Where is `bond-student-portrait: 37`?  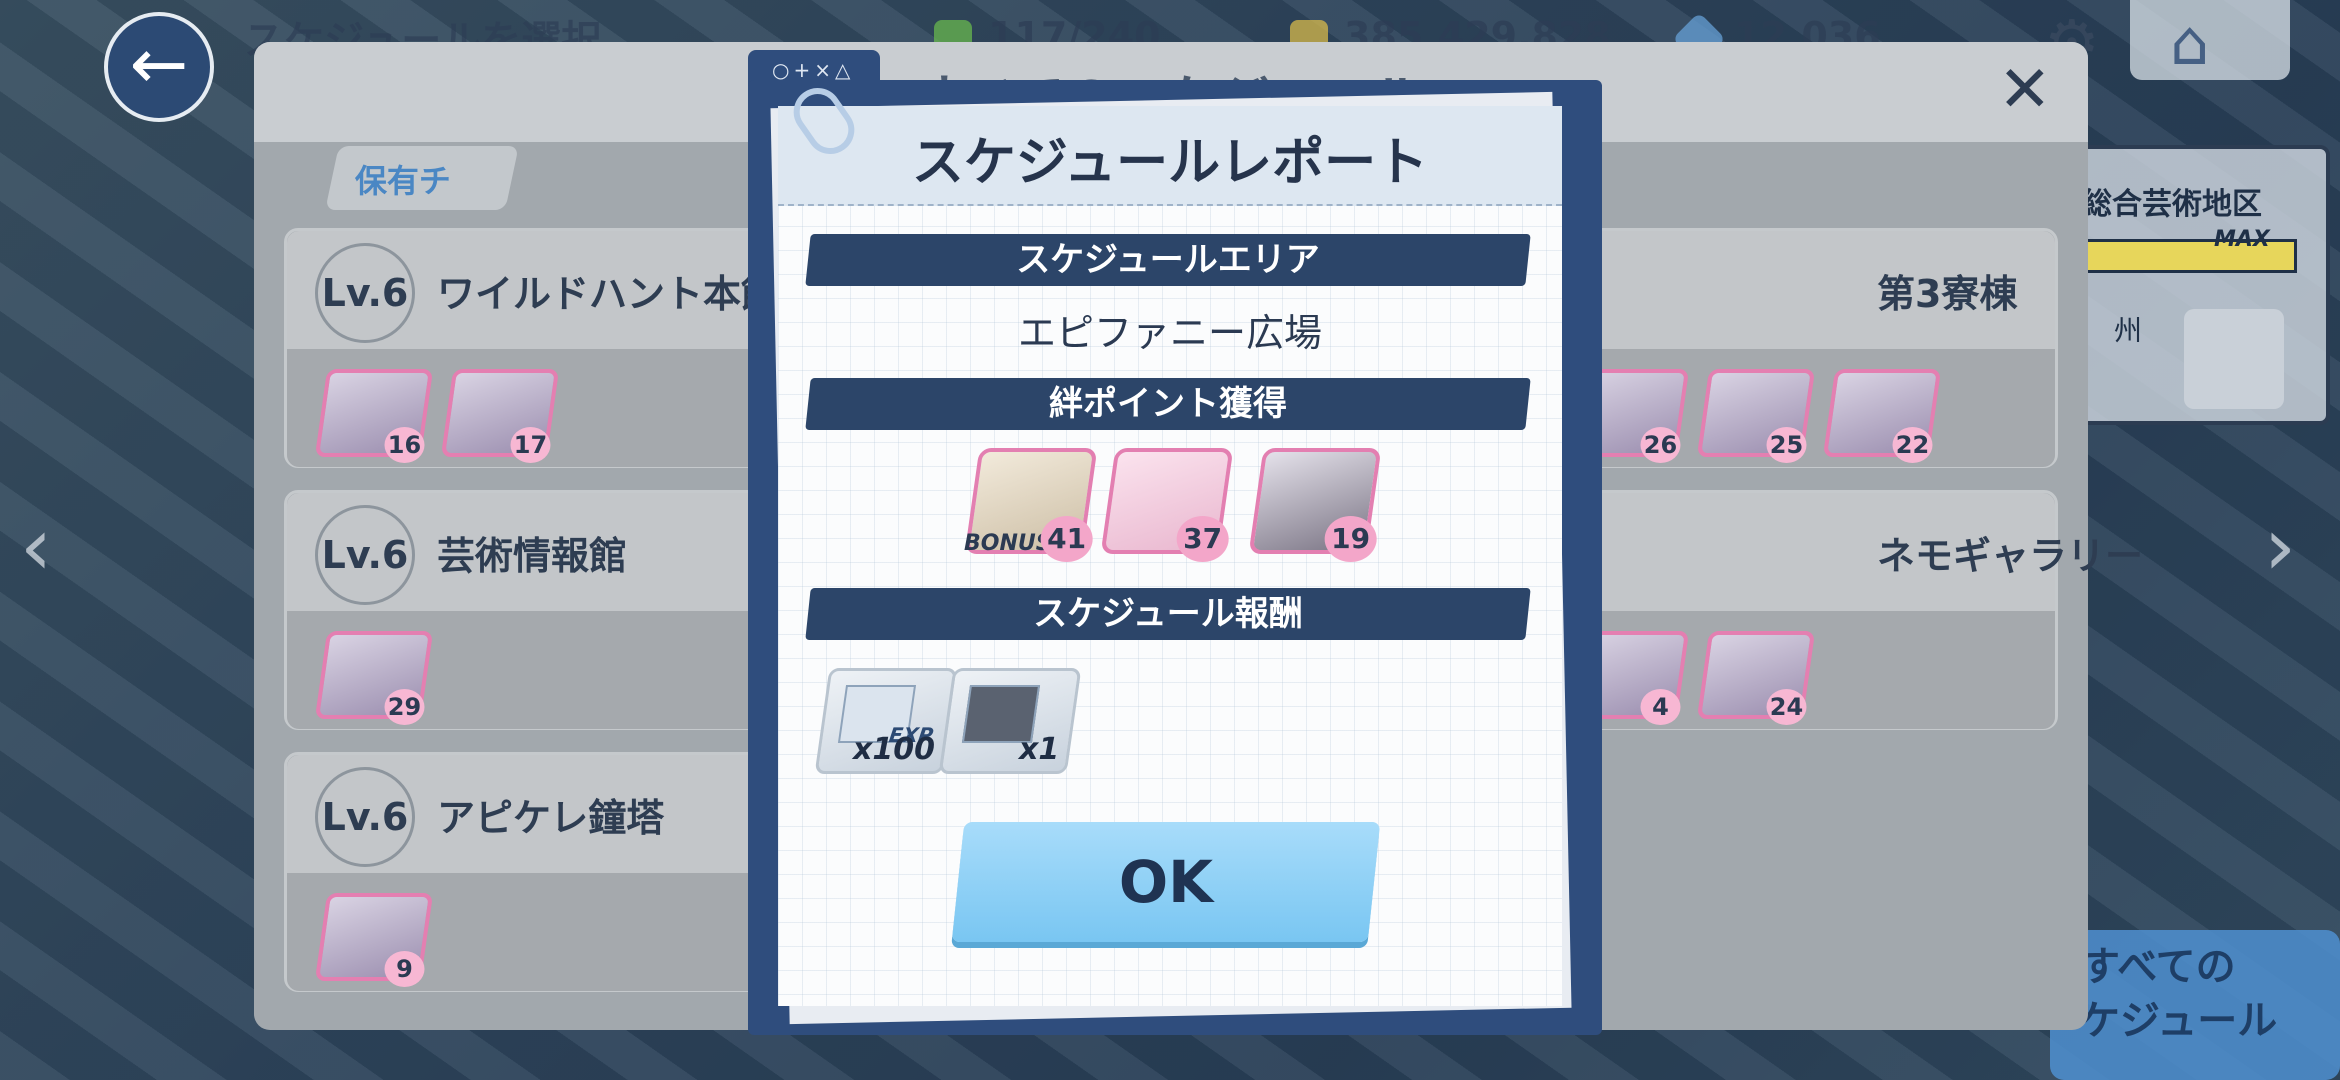
bond-student-portrait: 37 is located at coordinates (1167, 505).